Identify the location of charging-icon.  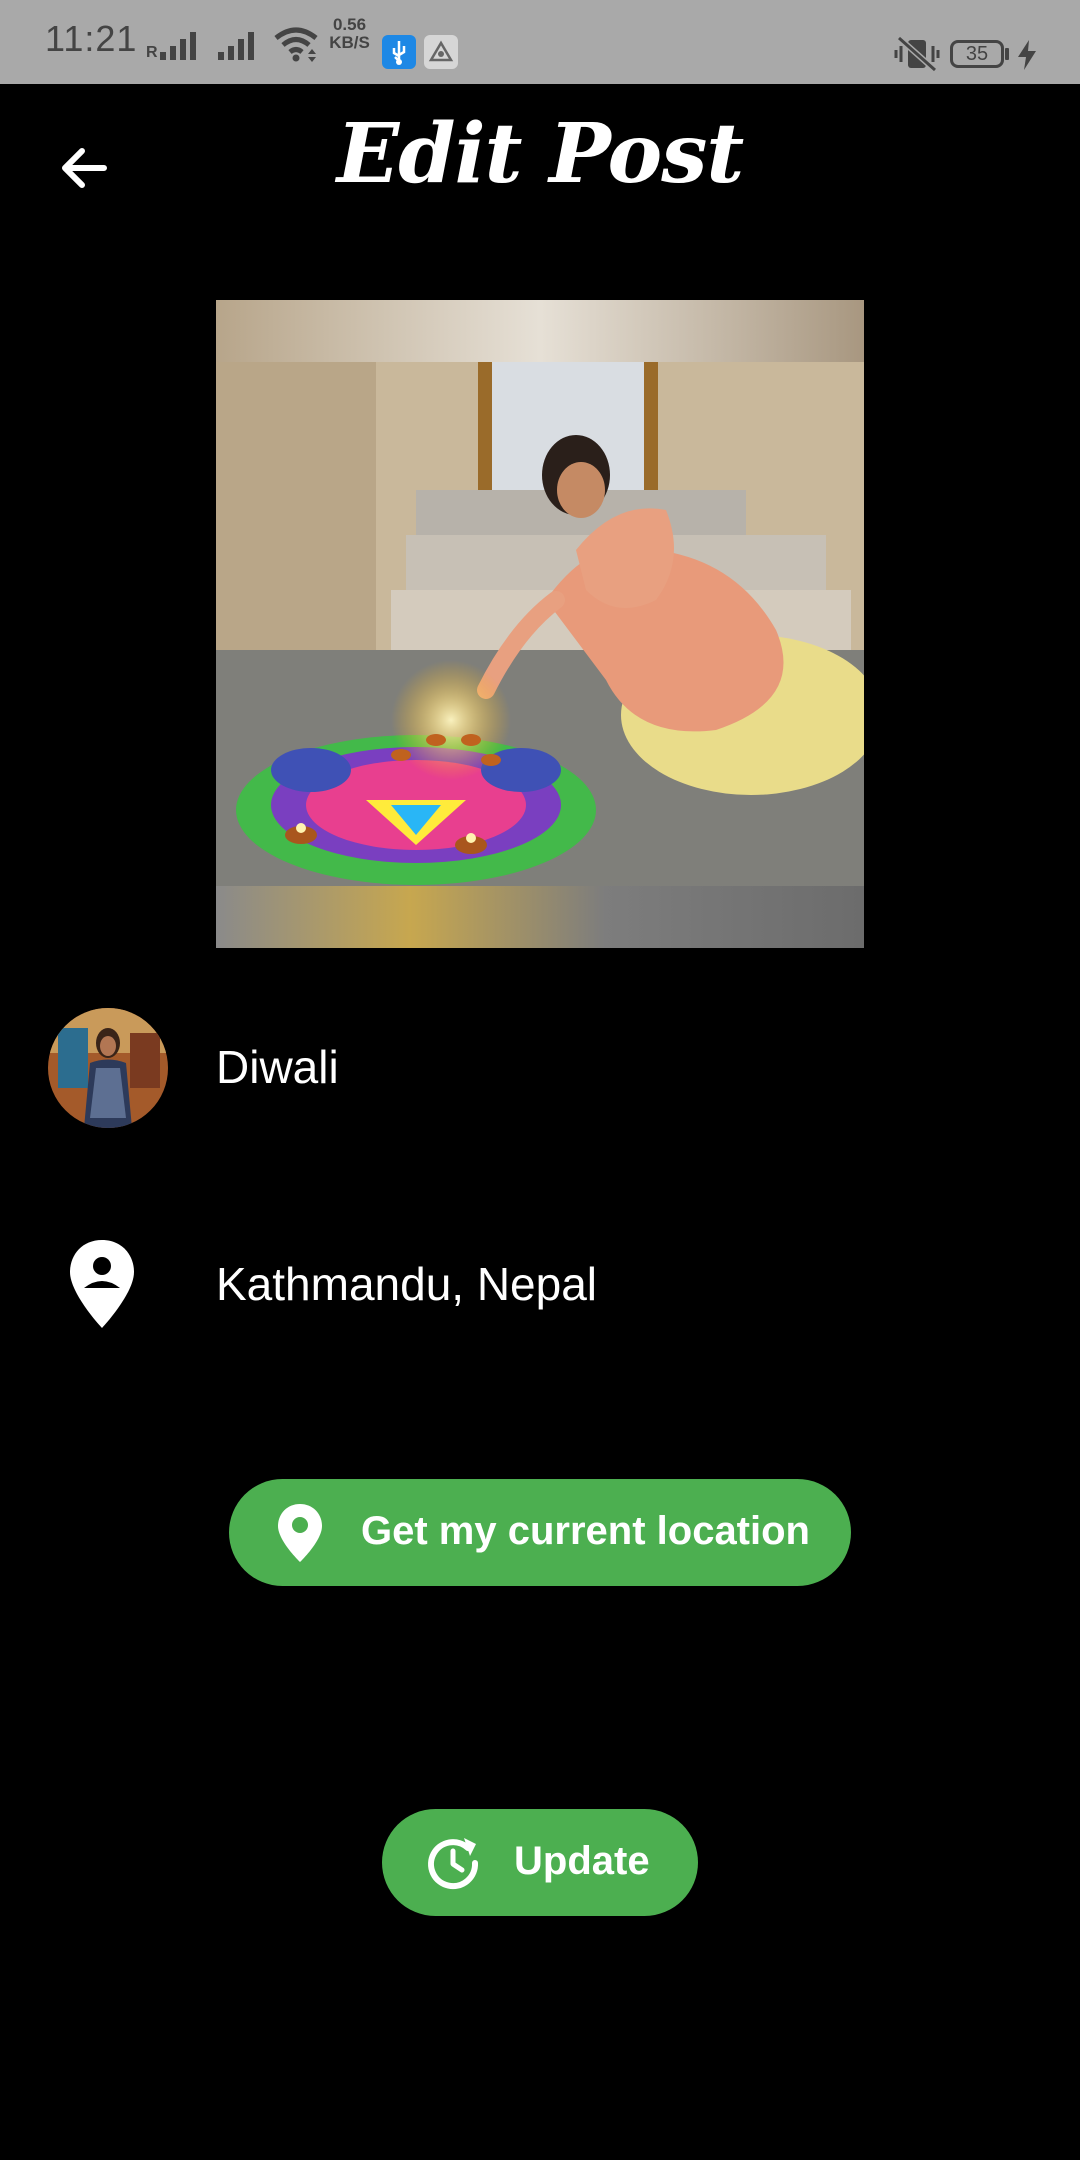
(1027, 57).